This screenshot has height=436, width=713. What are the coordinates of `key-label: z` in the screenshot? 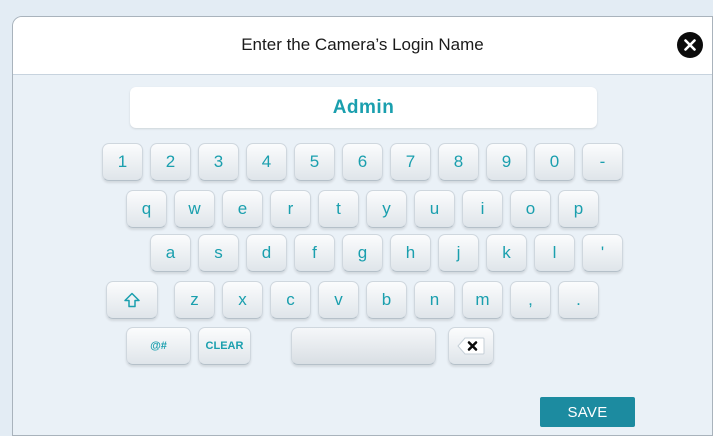 It's located at (194, 299).